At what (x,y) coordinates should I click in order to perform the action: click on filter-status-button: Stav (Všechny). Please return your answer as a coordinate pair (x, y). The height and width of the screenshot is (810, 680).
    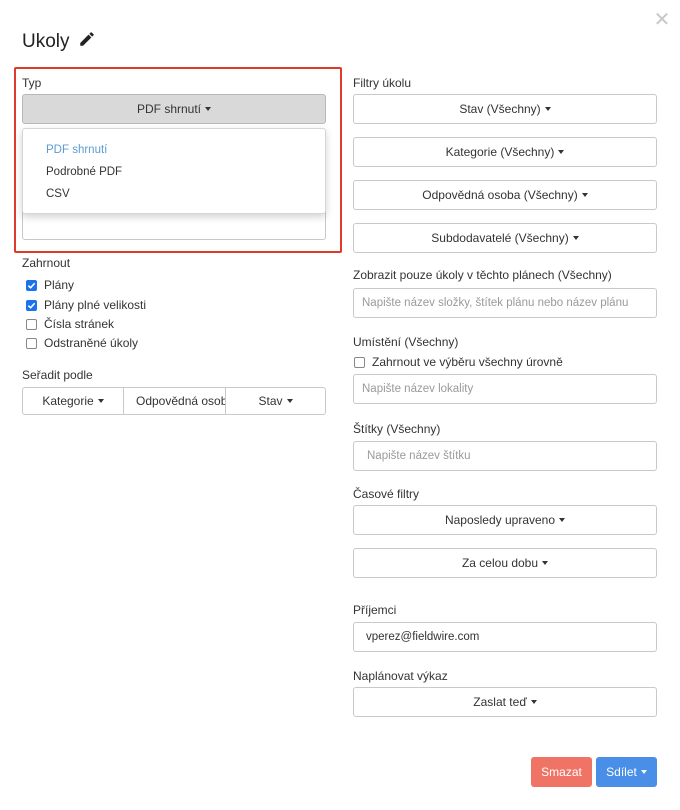
    Looking at the image, I should click on (505, 109).